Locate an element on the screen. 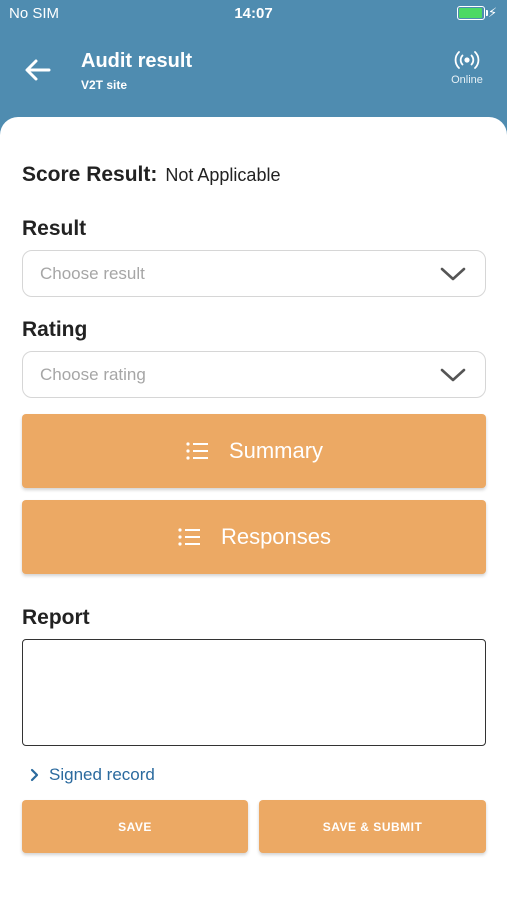 The image size is (507, 900). back-button is located at coordinates (38, 70).